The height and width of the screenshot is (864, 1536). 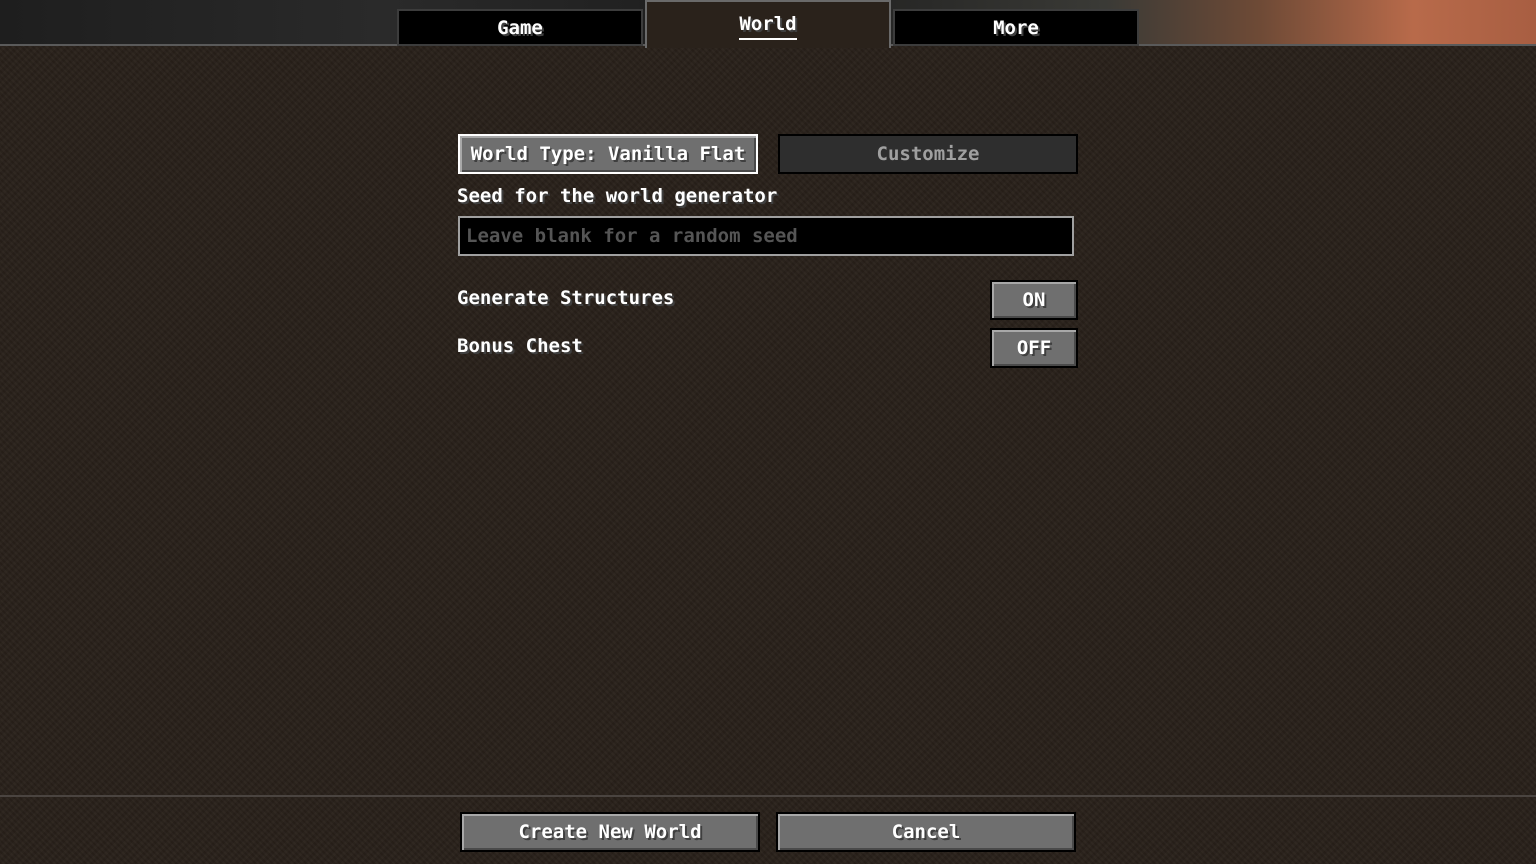 I want to click on tab-world-label: World, so click(x=768, y=26).